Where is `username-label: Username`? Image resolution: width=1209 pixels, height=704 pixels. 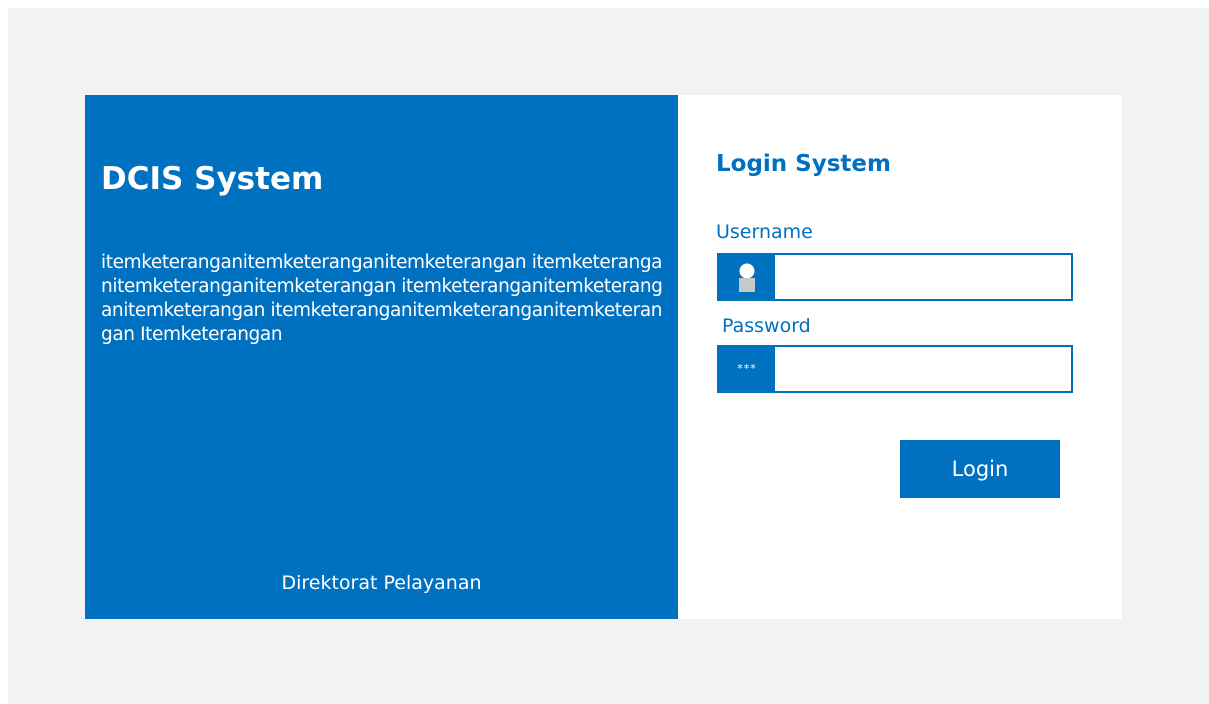
username-label: Username is located at coordinates (764, 232).